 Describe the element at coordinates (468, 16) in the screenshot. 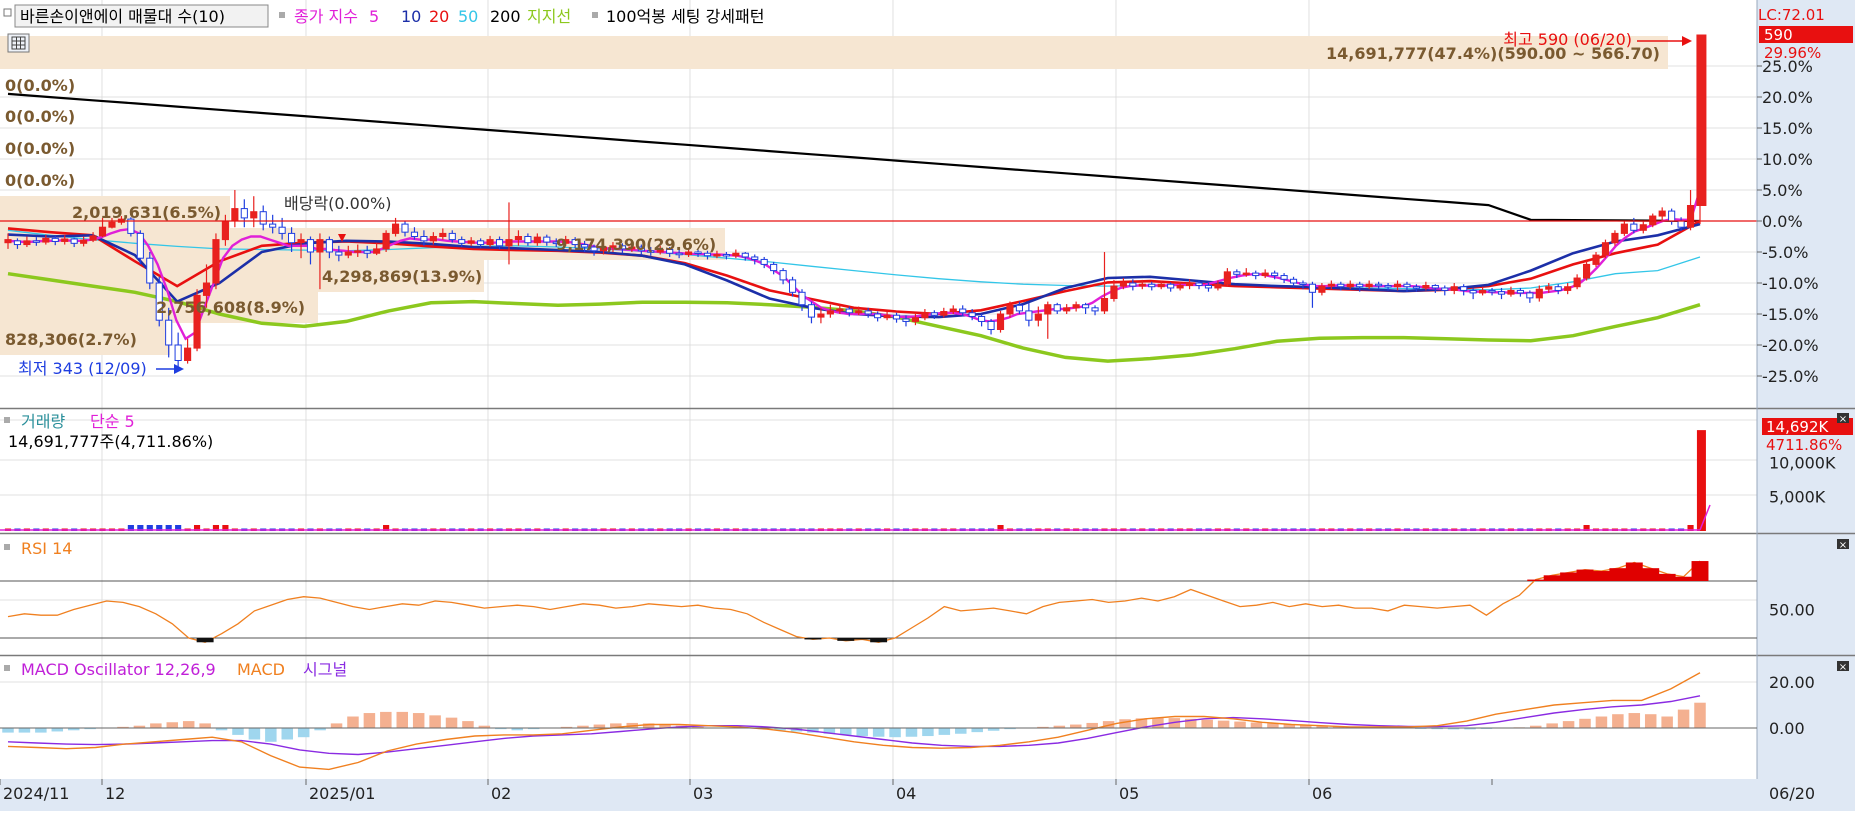

I see `legend-ma50: 50` at that location.